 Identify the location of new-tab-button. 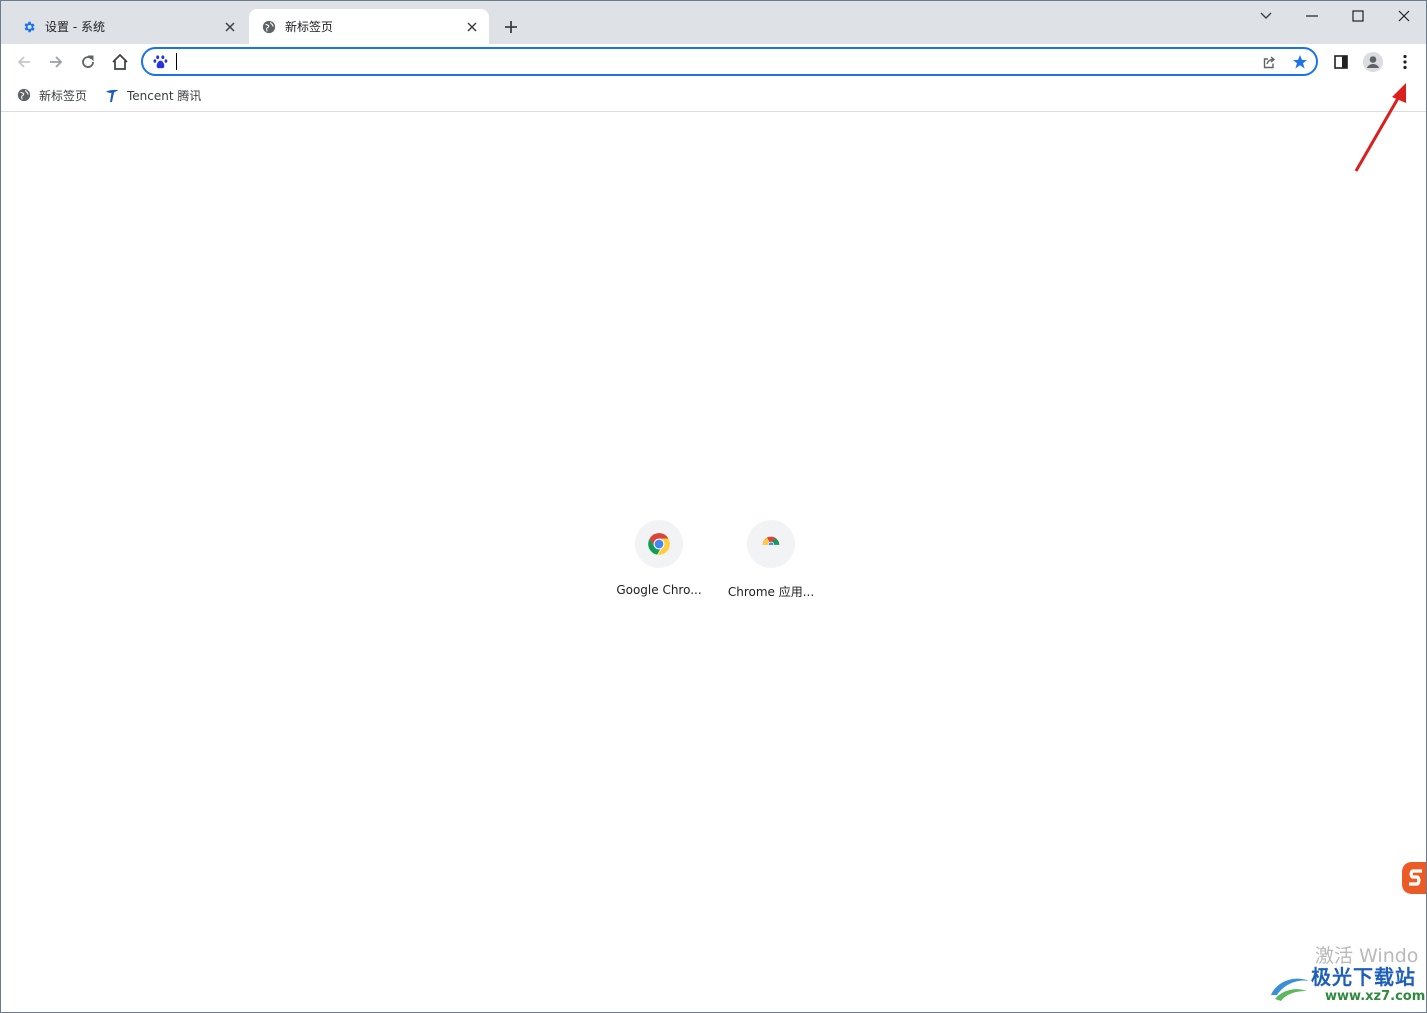
(511, 27).